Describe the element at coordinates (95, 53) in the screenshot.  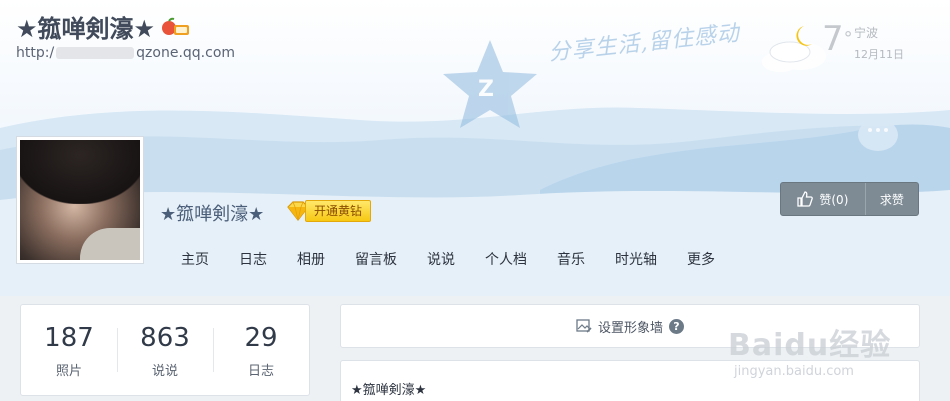
I see `url-redacted-block` at that location.